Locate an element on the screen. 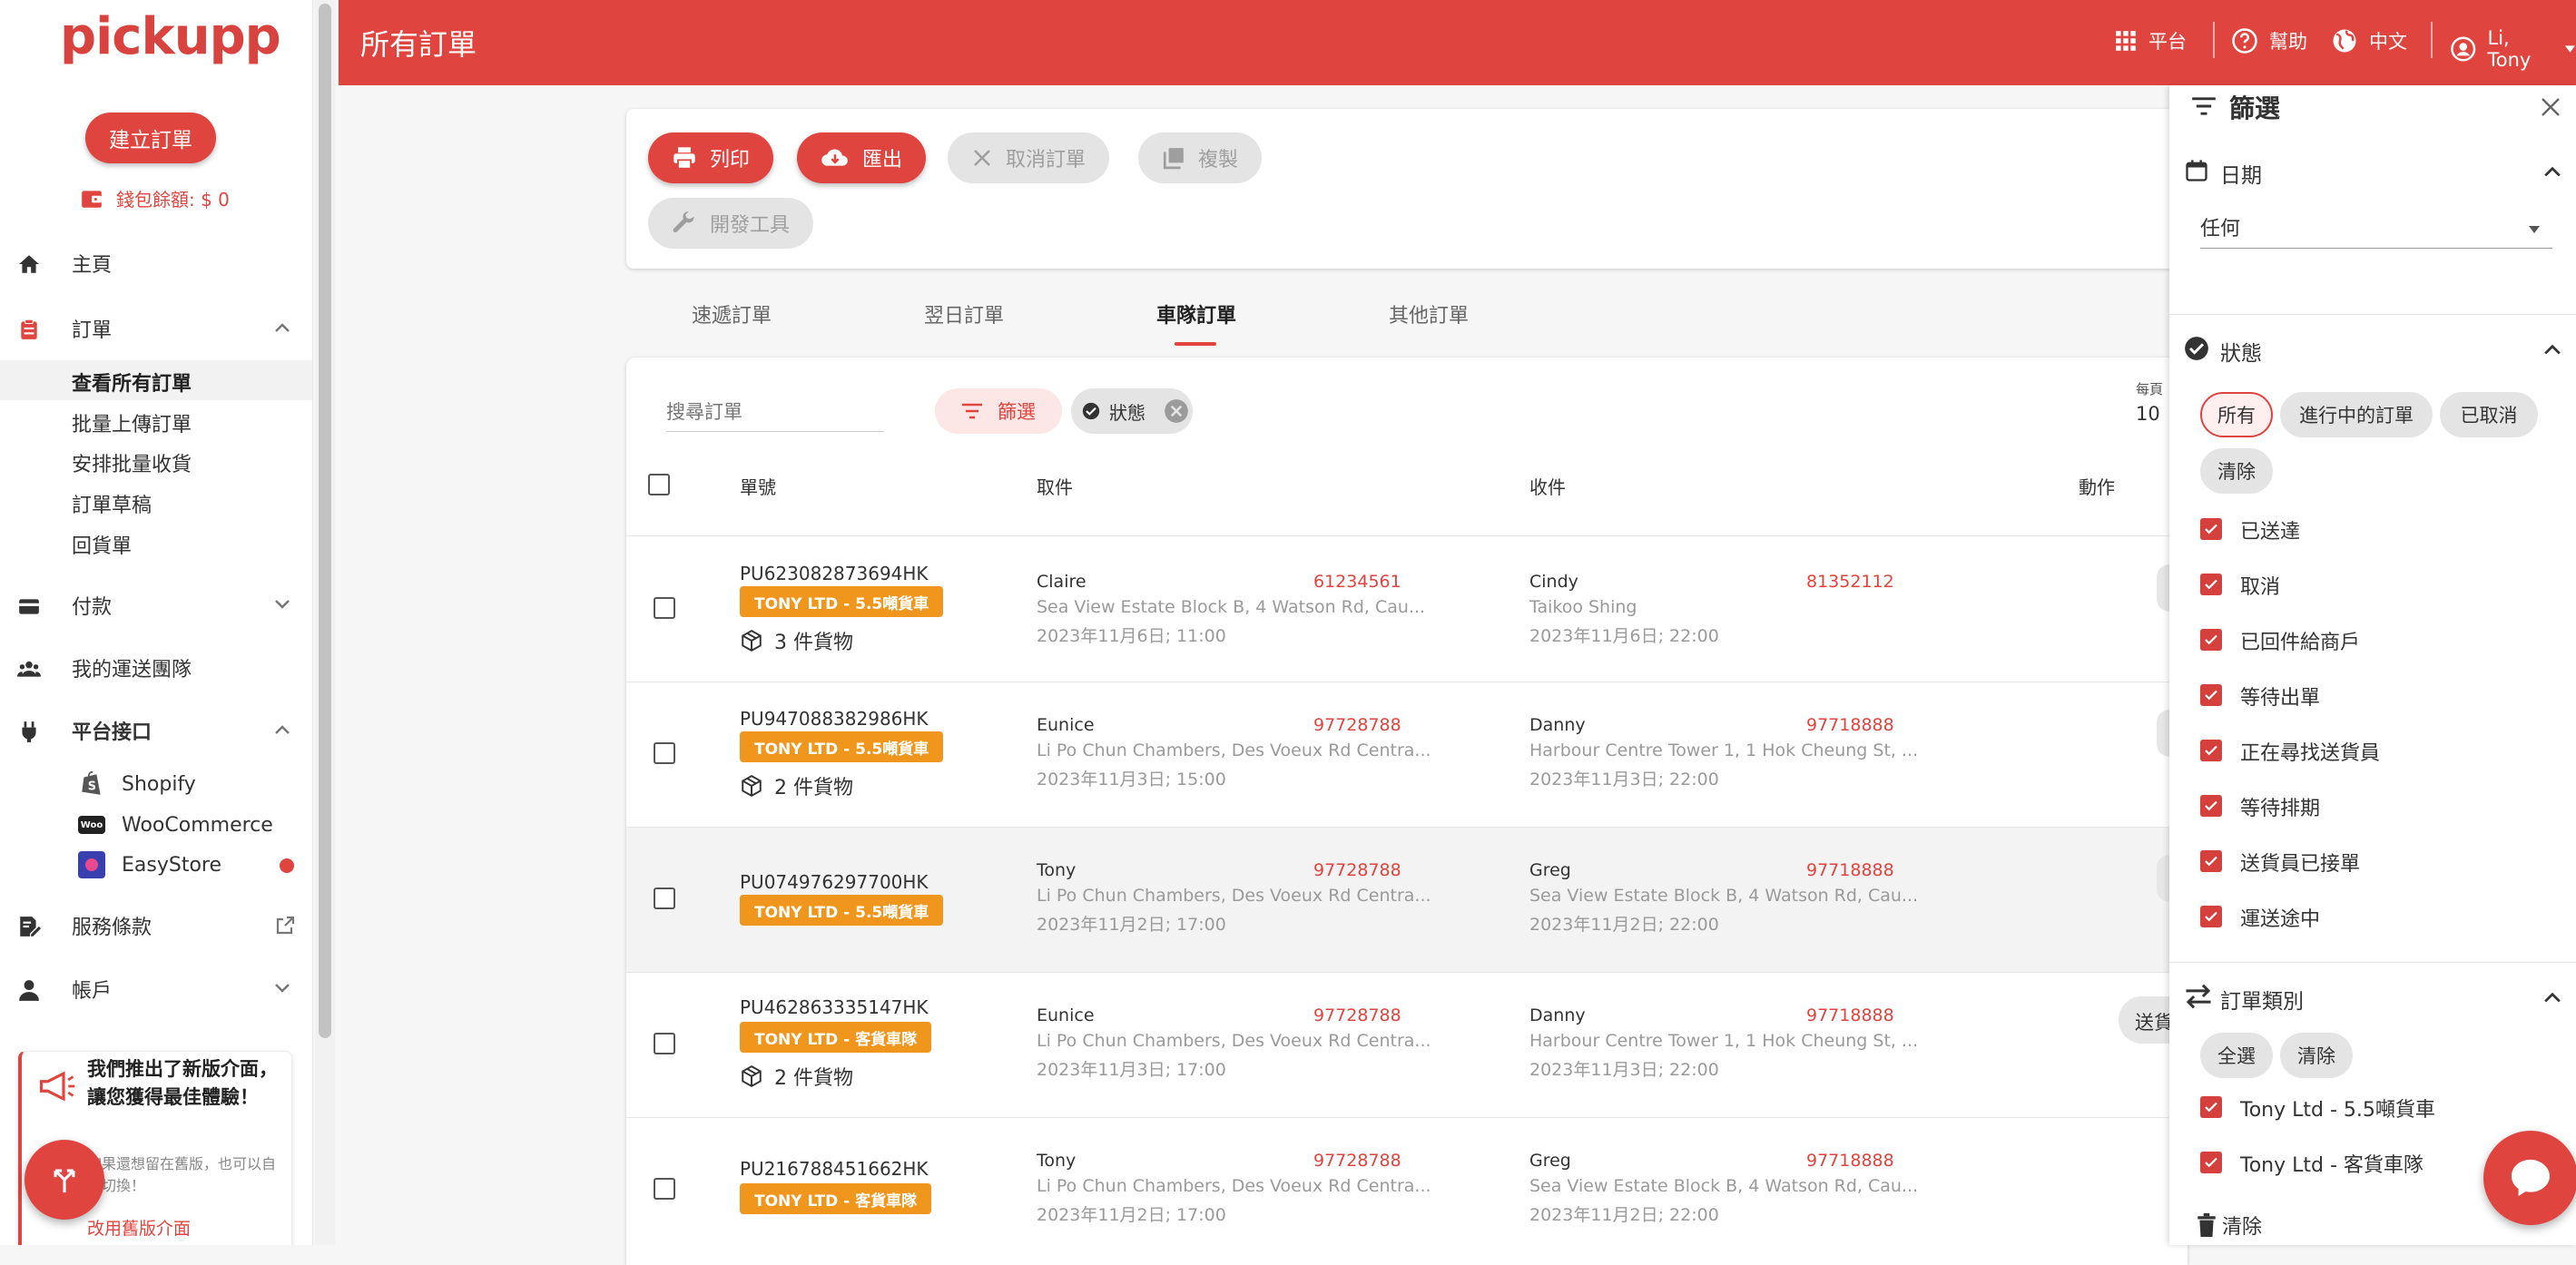  sidebar-item-team: 我的運送團隊 is located at coordinates (156, 668).